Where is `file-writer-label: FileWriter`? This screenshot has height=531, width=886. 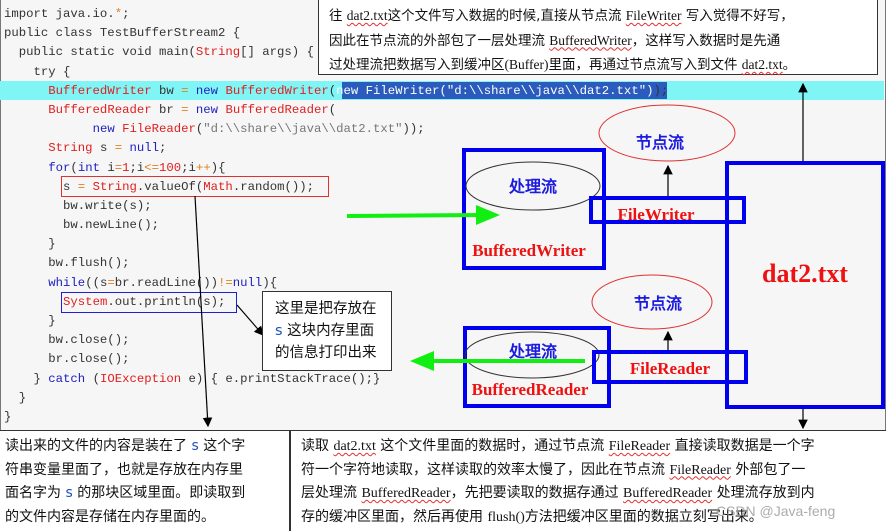 file-writer-label: FileWriter is located at coordinates (656, 214).